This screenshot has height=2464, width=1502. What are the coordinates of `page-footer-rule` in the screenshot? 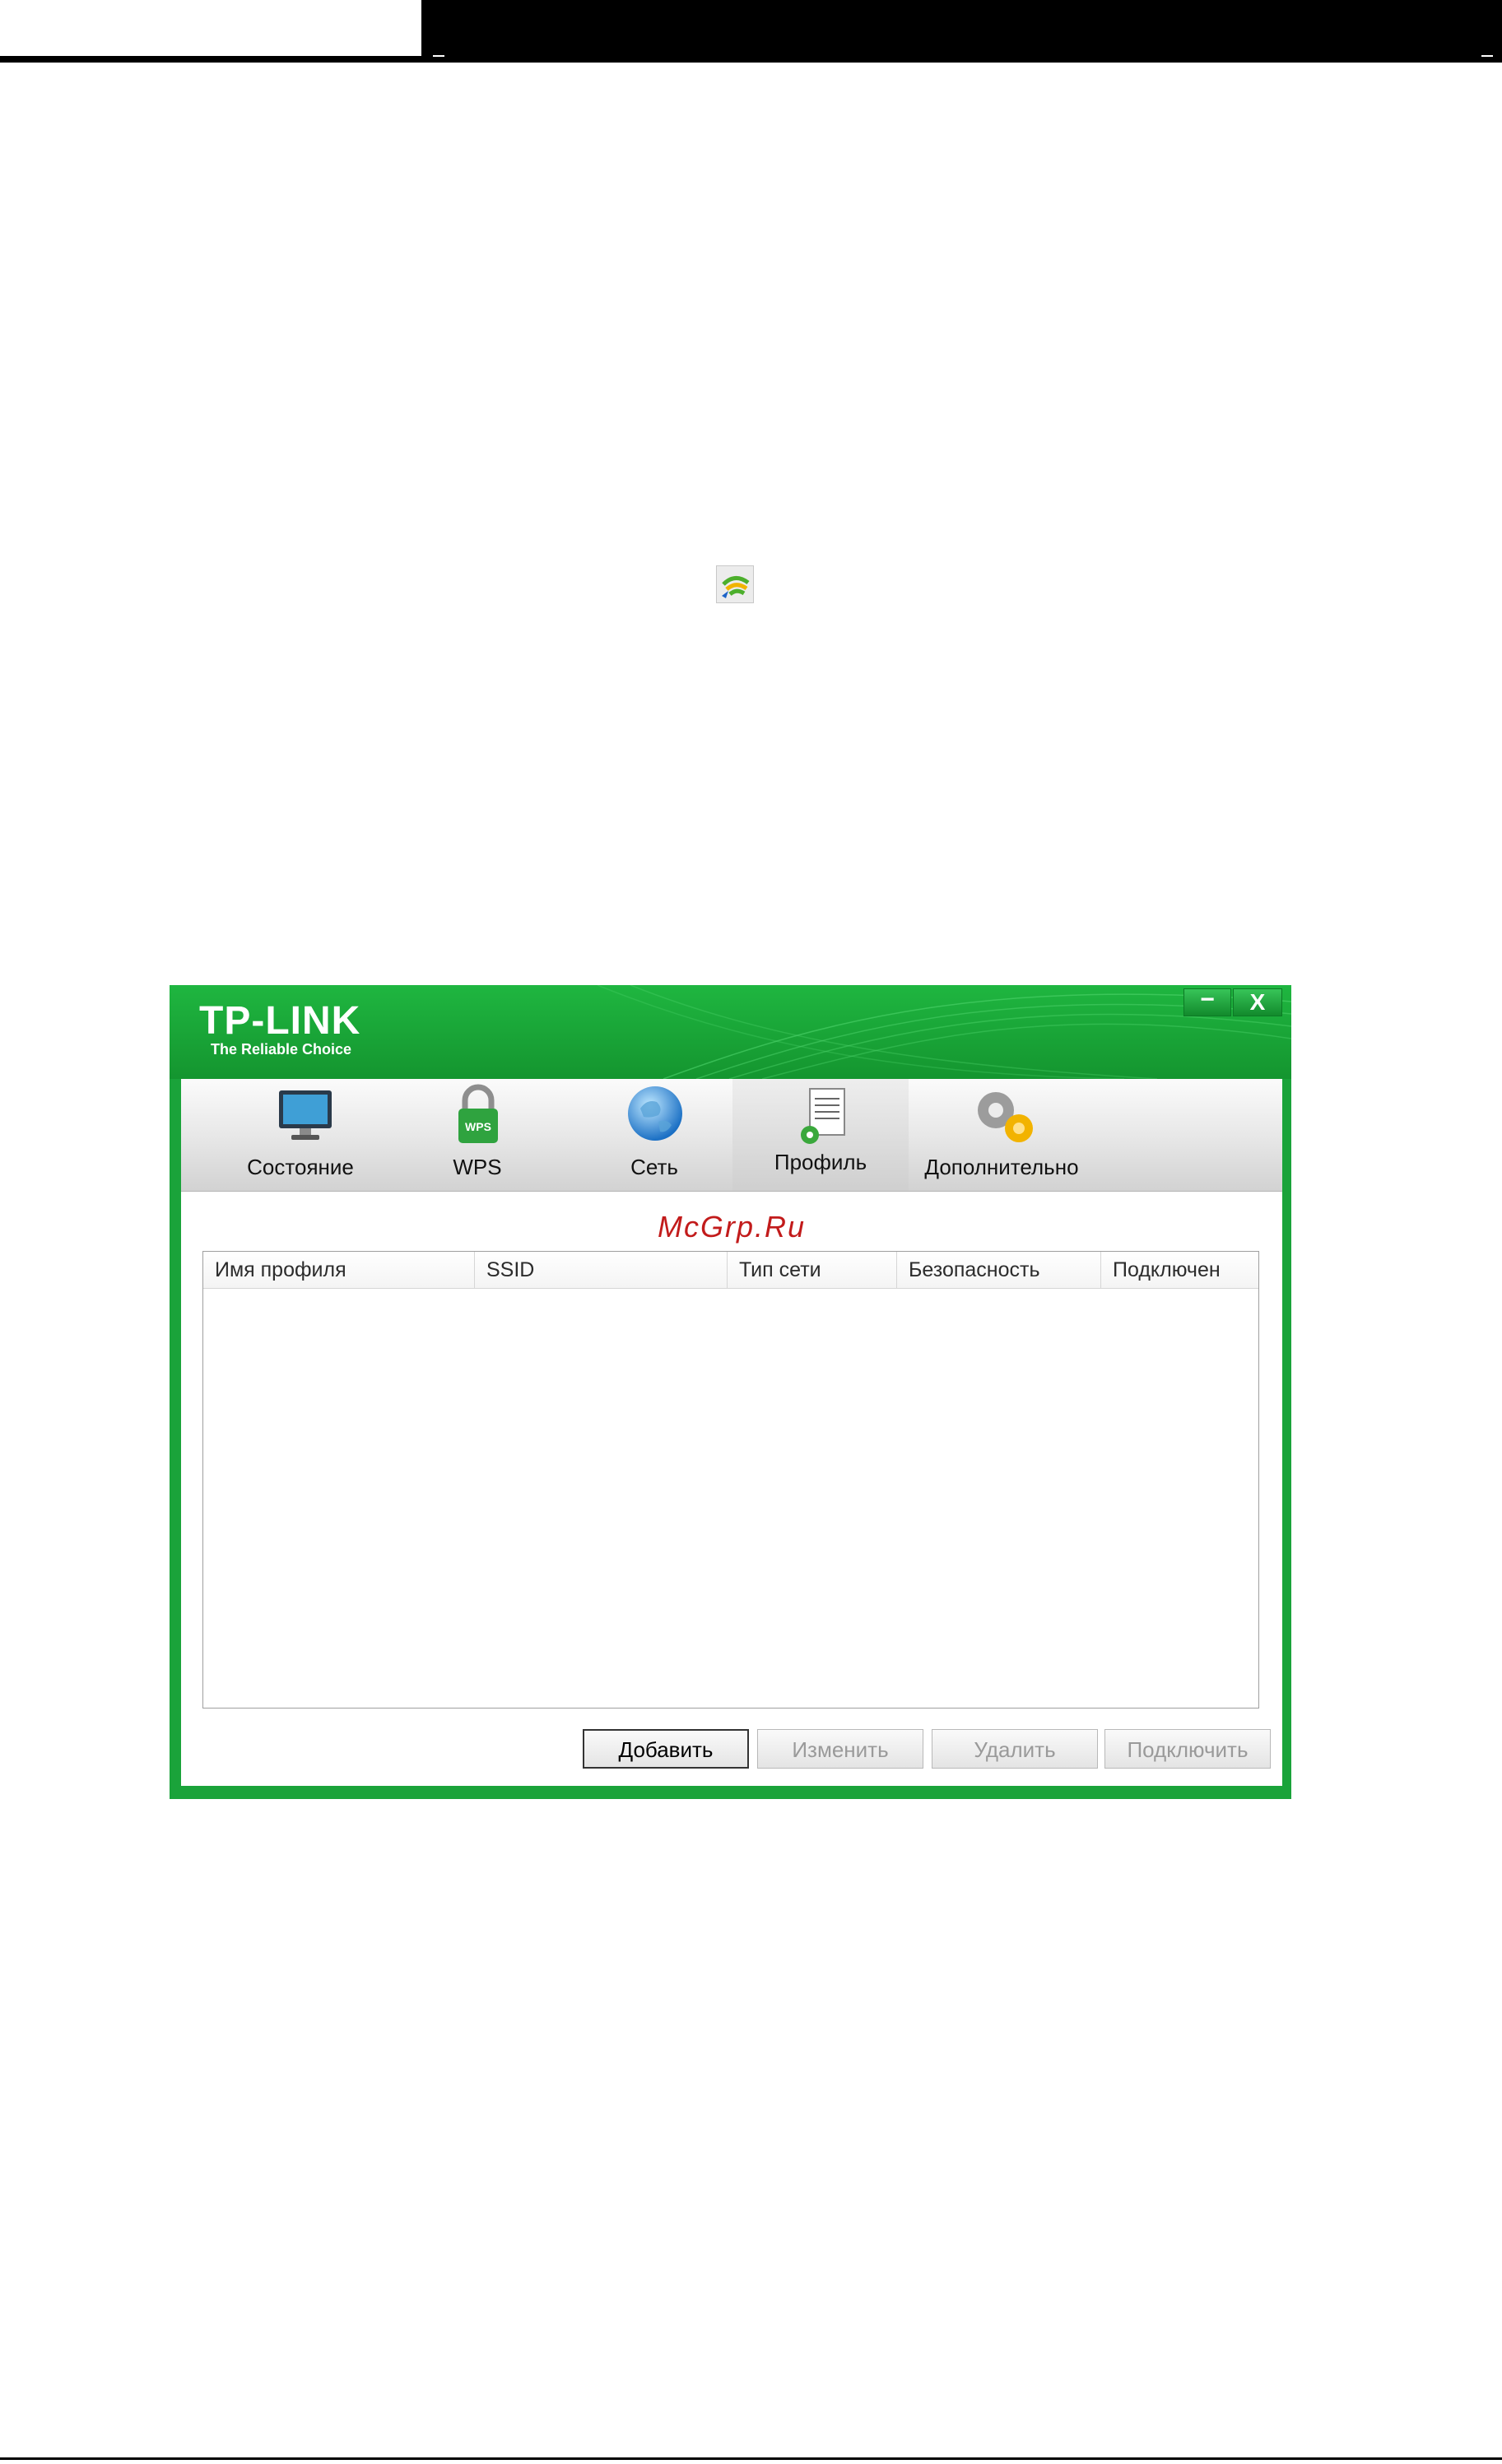 It's located at (751, 2458).